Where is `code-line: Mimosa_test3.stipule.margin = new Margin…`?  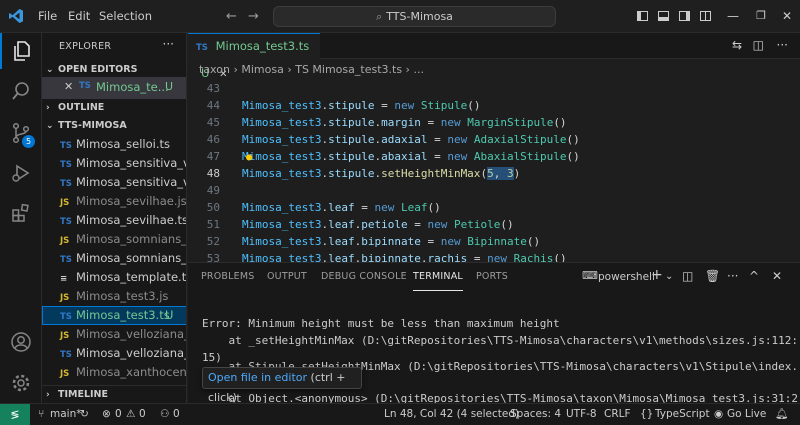
code-line: Mimosa_test3.stipule.margin = new Margin… is located at coordinates (404, 122).